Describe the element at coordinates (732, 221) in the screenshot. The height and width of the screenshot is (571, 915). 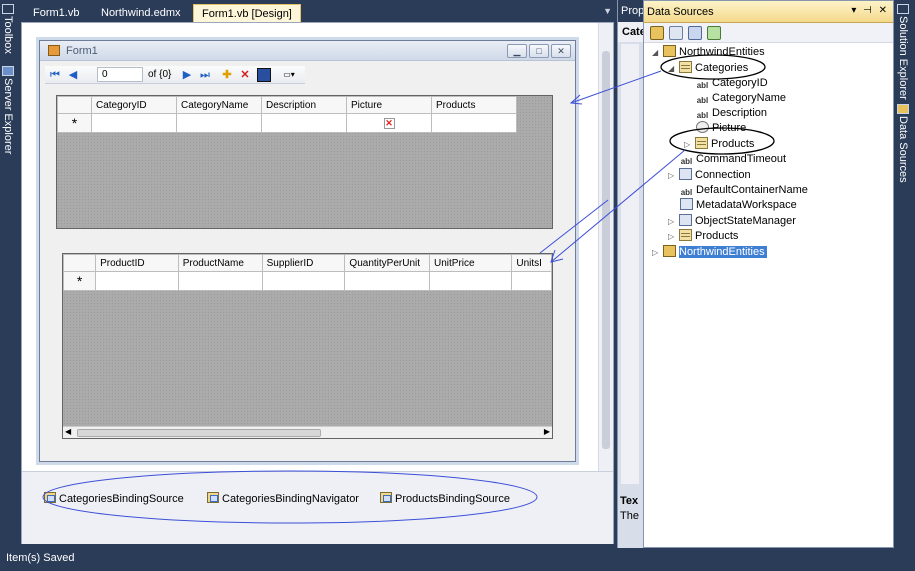
I see `tree-item-object-state-manager: ▷ ObjectStateManager` at that location.